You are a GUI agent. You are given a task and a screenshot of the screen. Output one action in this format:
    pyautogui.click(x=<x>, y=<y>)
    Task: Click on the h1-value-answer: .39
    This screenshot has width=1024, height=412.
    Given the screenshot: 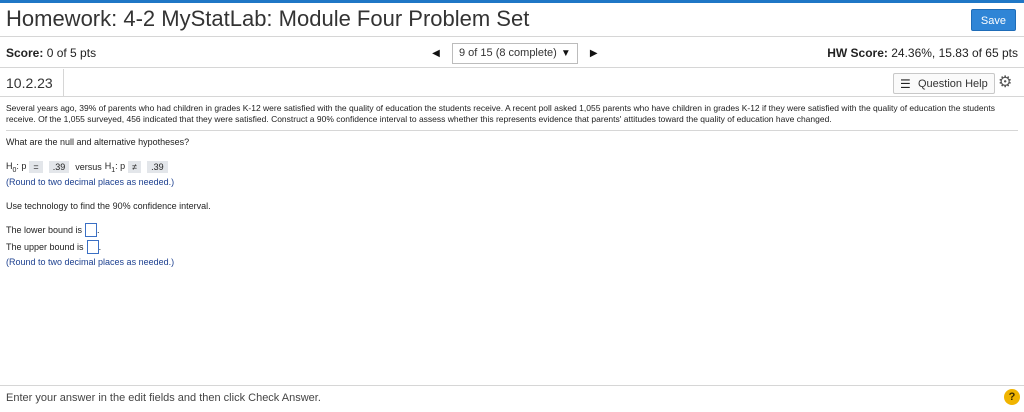 What is the action you would take?
    pyautogui.click(x=157, y=167)
    